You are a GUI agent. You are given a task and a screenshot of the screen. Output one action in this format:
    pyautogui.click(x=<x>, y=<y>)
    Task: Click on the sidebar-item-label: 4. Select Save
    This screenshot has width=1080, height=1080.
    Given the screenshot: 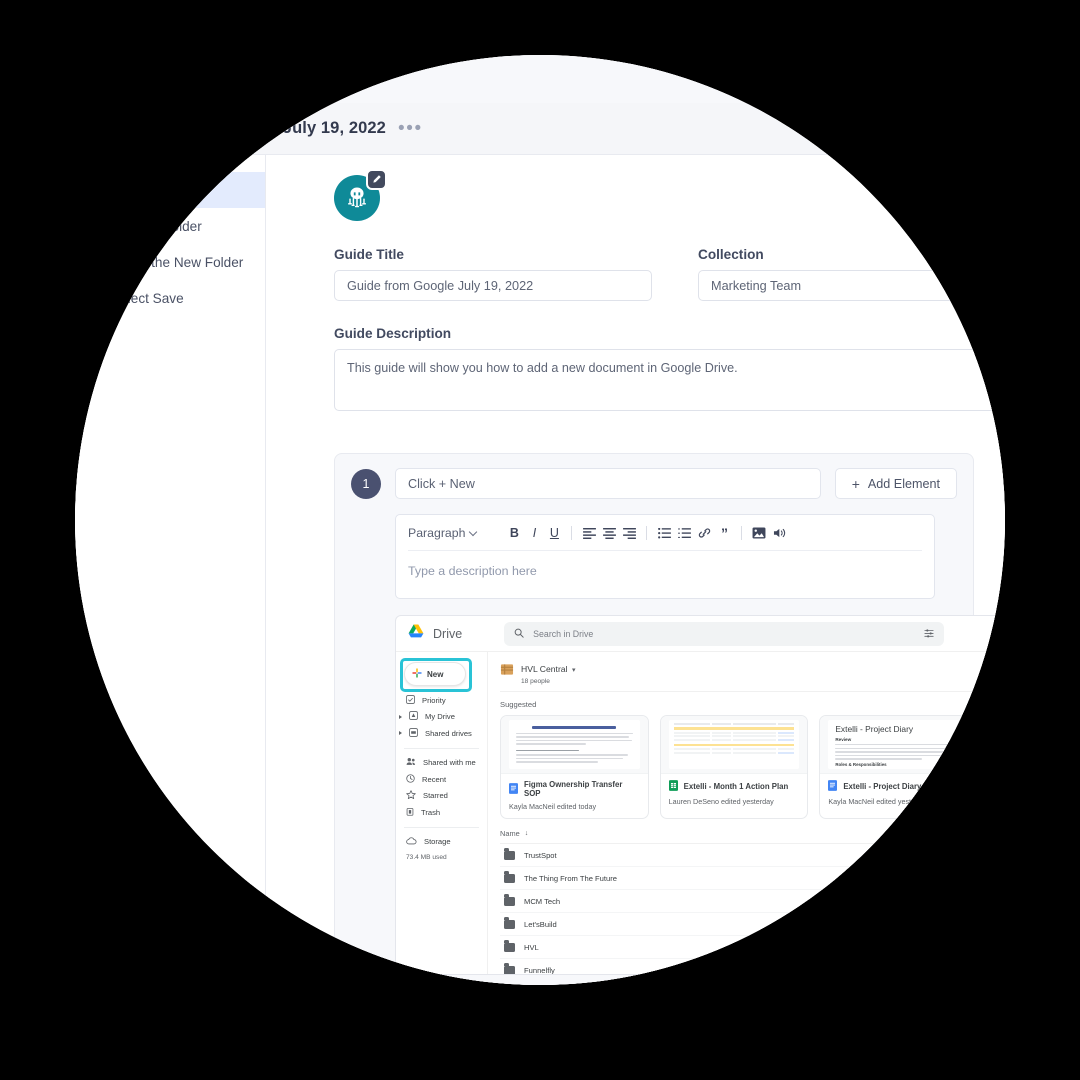 What is the action you would take?
    pyautogui.click(x=140, y=298)
    